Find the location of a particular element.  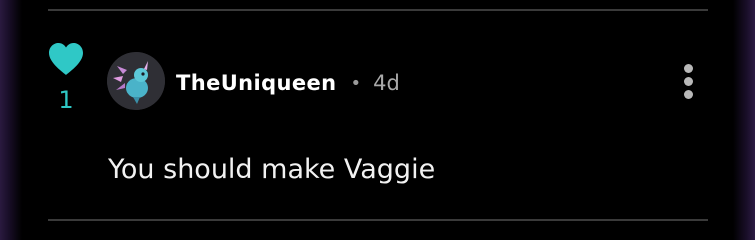

like-count: 1 is located at coordinates (66, 100).